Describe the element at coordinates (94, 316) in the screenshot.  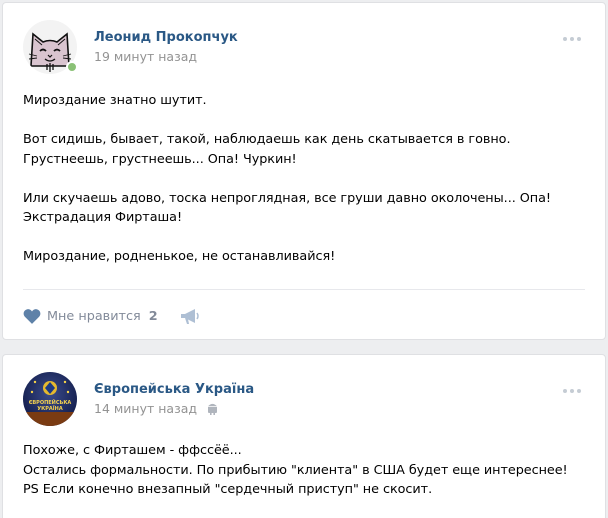
I see `like-label: Мне нравится` at that location.